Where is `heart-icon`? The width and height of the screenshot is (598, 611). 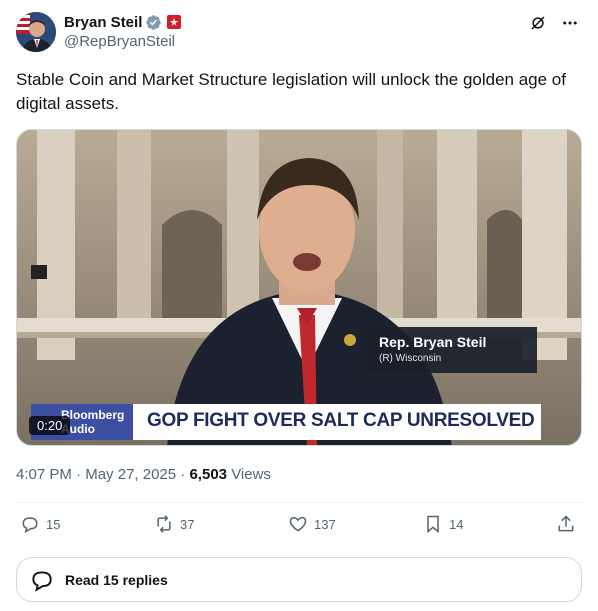
heart-icon is located at coordinates (298, 524).